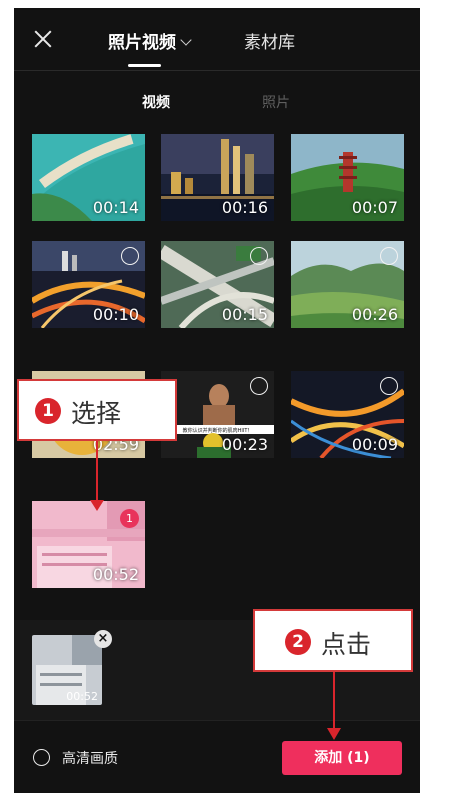 This screenshot has height=810, width=455. Describe the element at coordinates (276, 102) in the screenshot. I see `subtab-photo: 照片` at that location.